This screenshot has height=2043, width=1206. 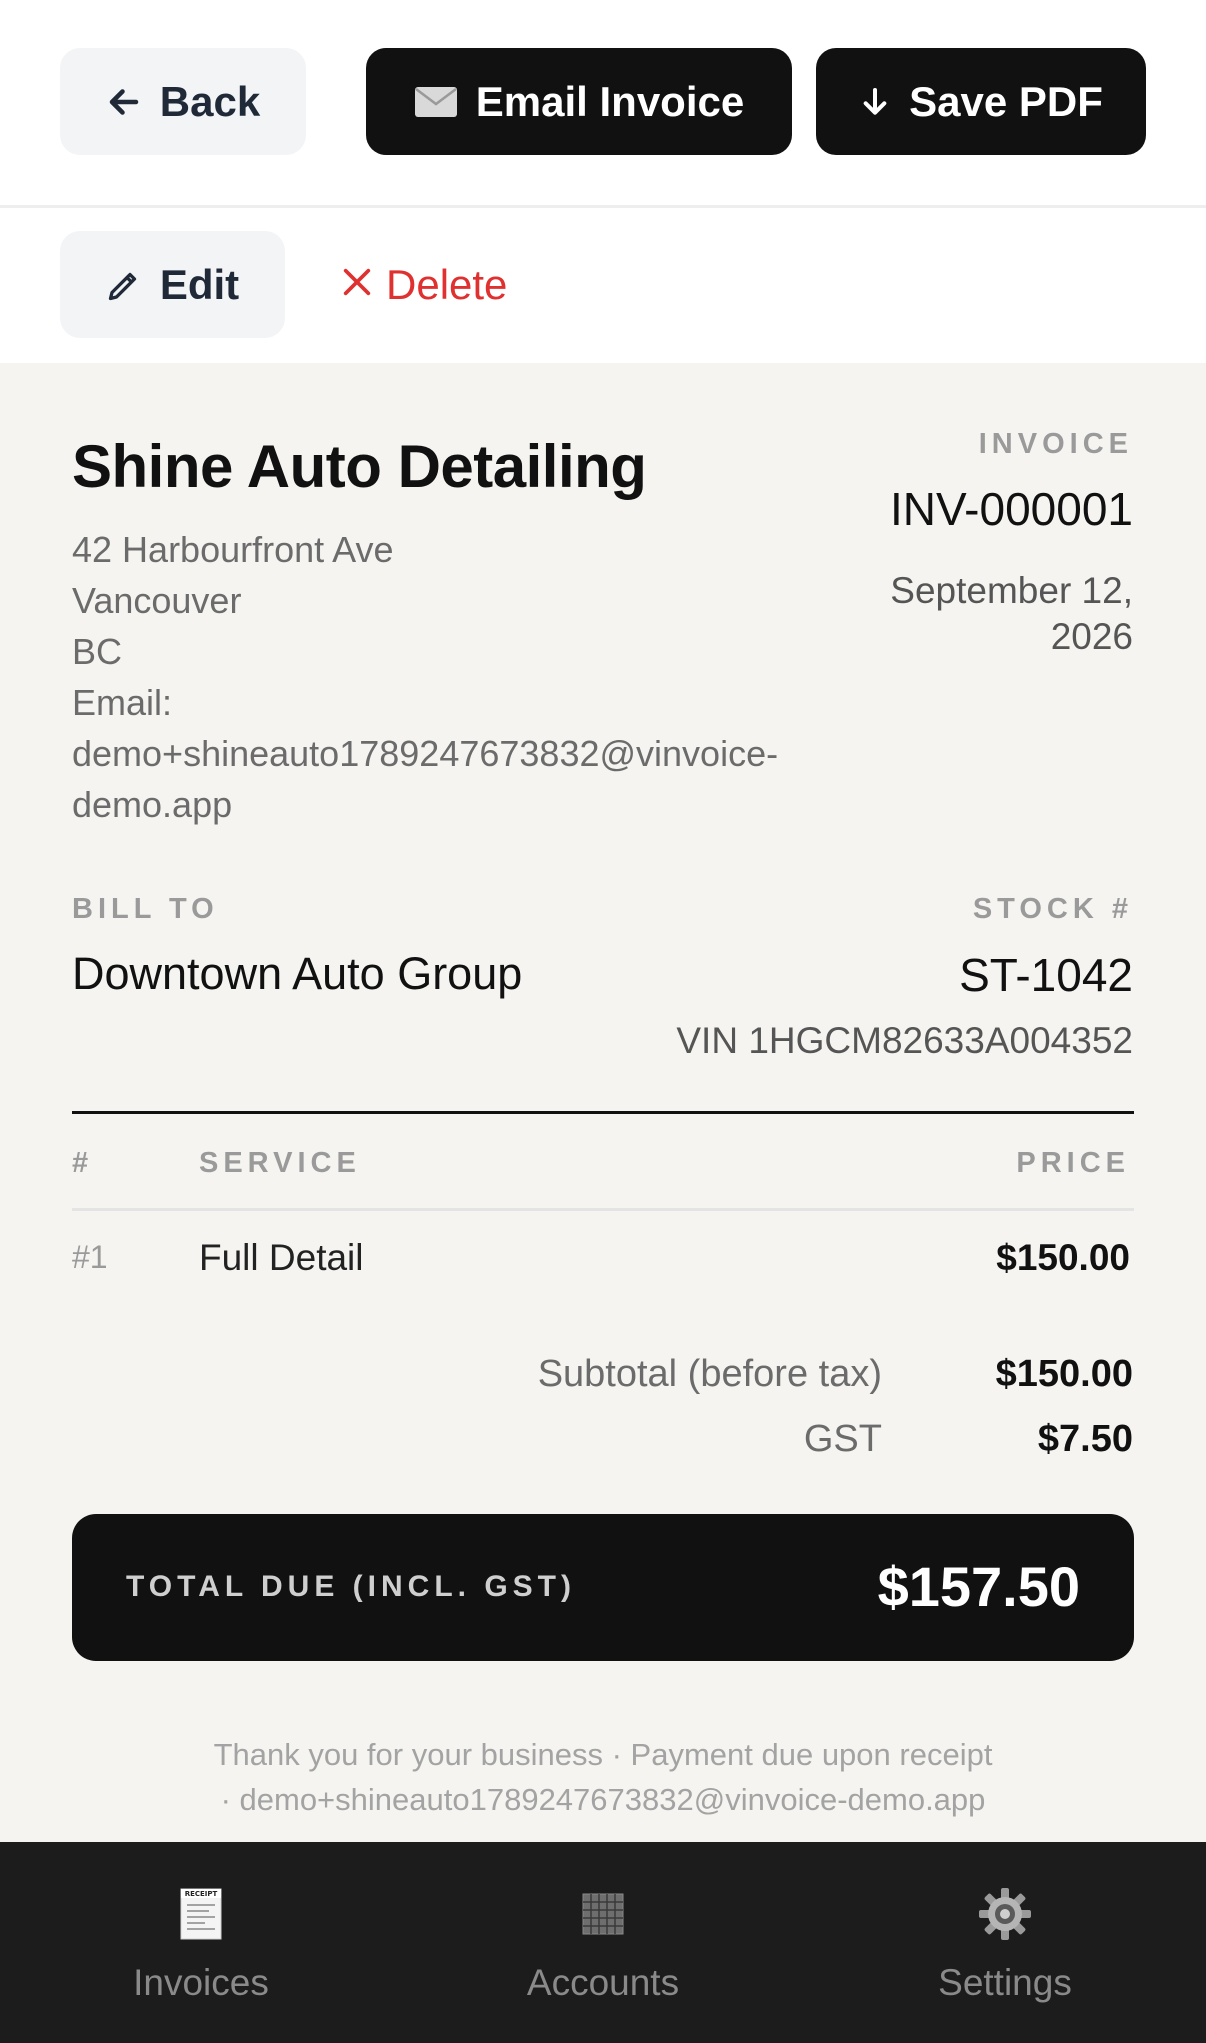 I want to click on subtotal-label: Subtotal (before tax), so click(x=709, y=1374).